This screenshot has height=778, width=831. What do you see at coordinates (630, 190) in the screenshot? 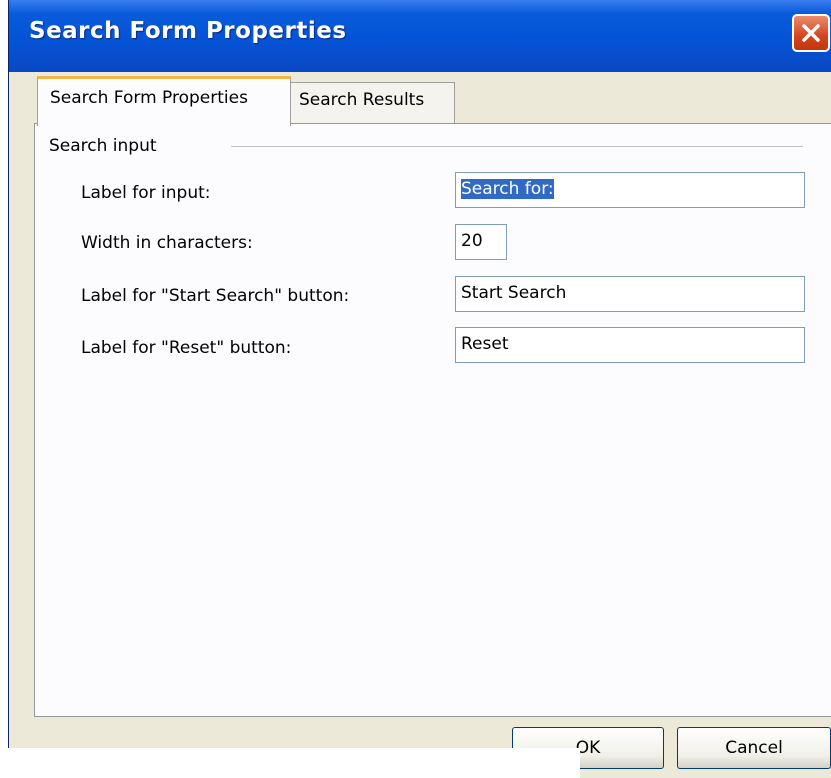
I see `label-for-input-field: Search for:` at bounding box center [630, 190].